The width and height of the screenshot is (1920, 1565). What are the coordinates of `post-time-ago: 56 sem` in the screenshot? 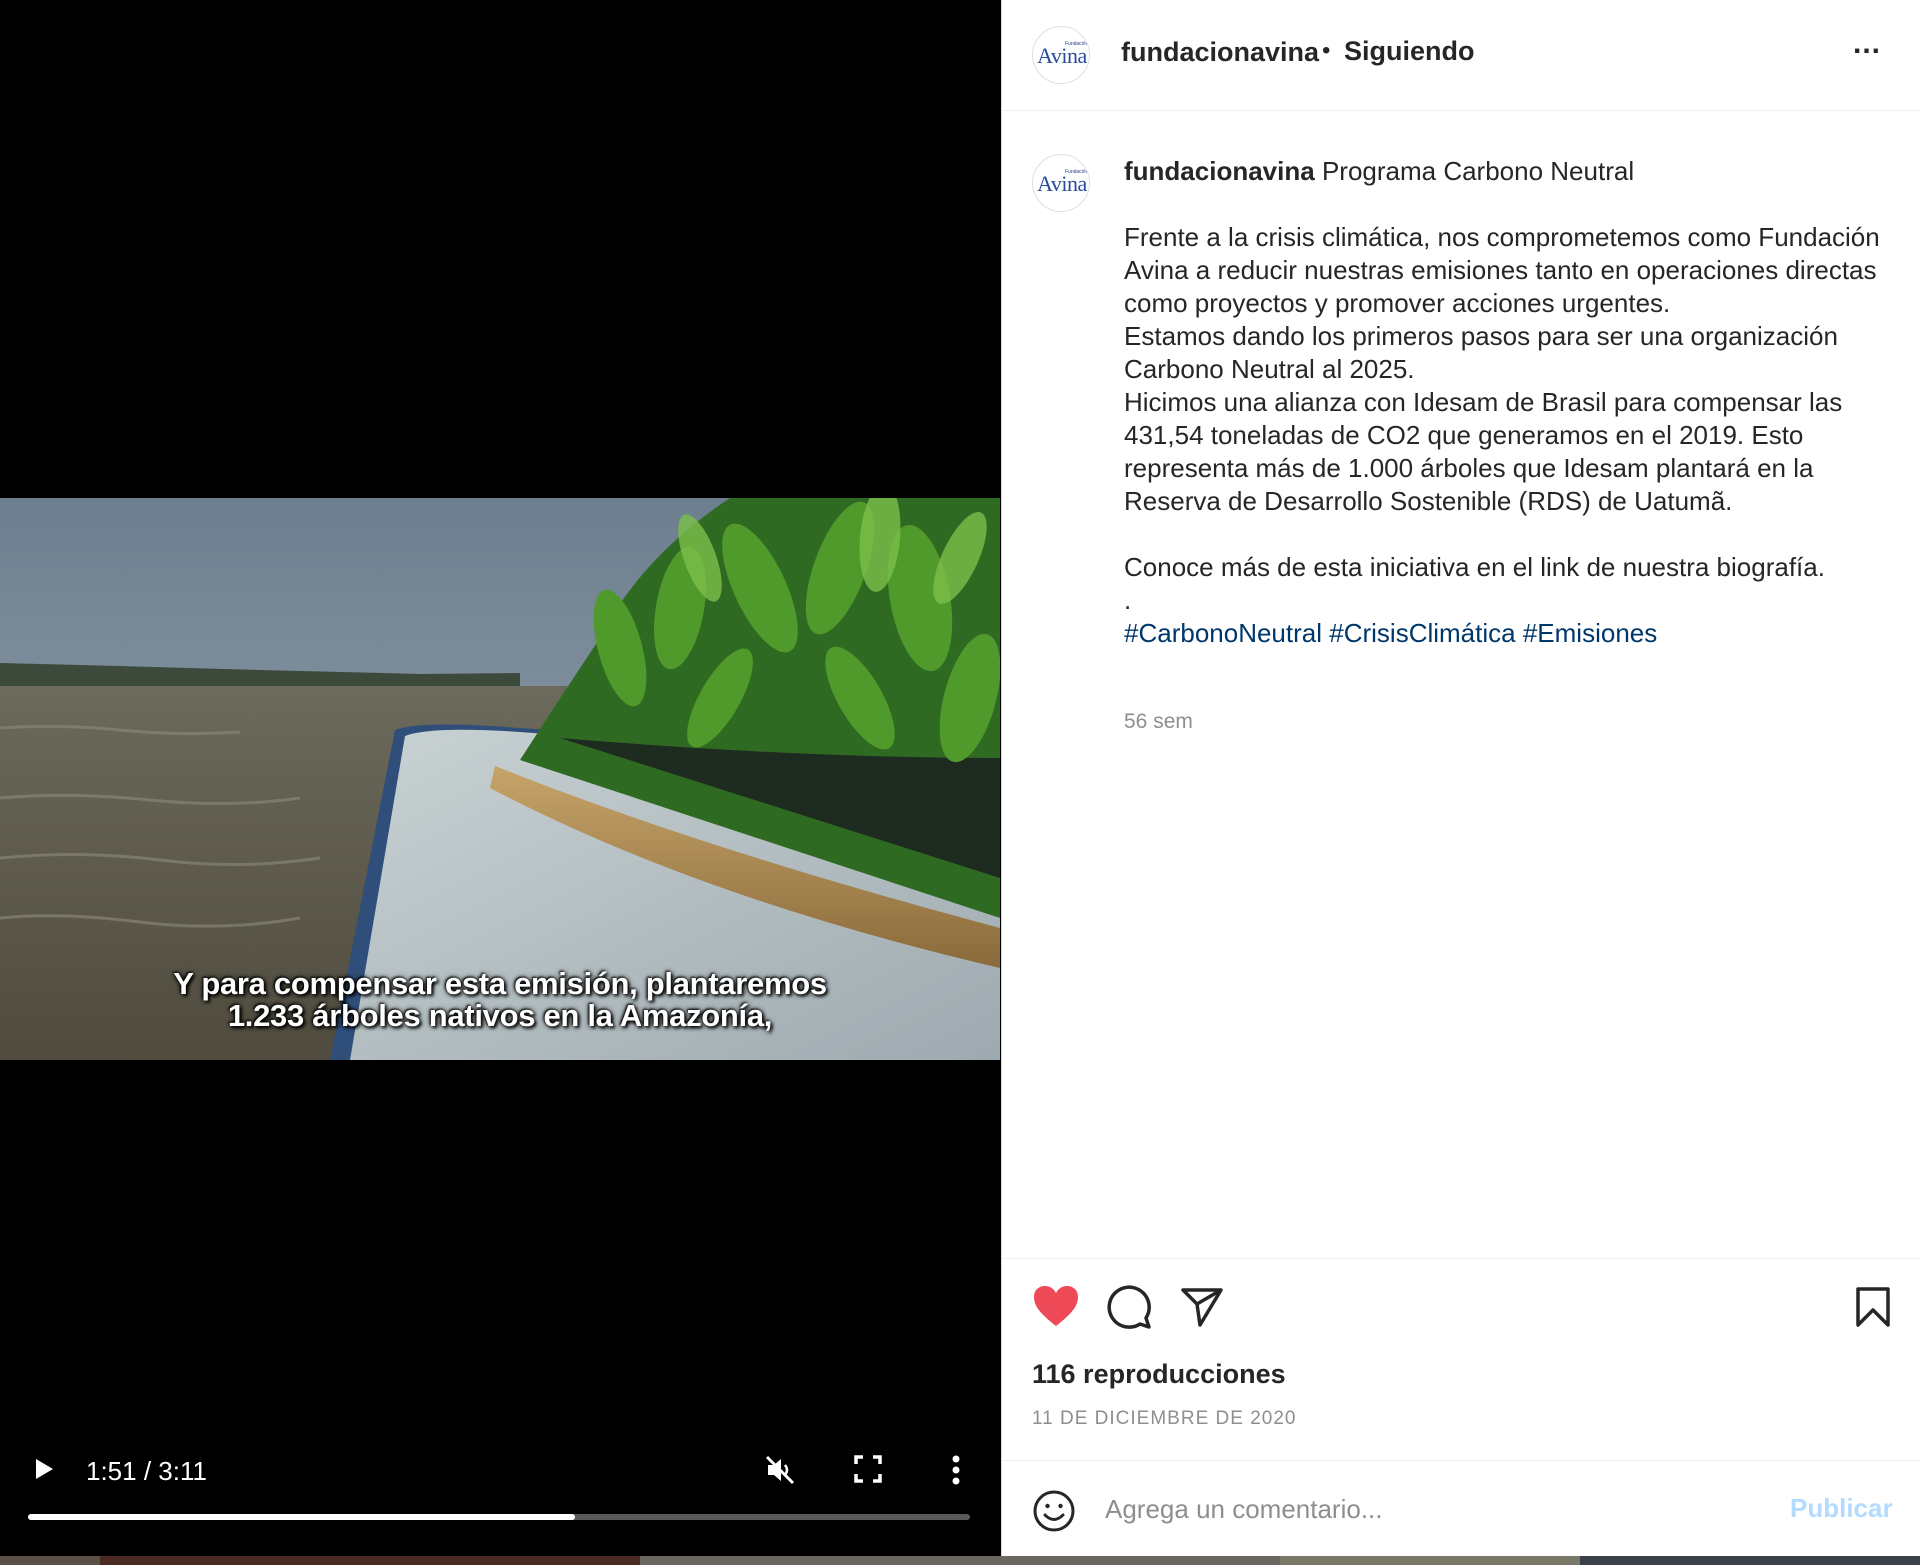 It's located at (1158, 722).